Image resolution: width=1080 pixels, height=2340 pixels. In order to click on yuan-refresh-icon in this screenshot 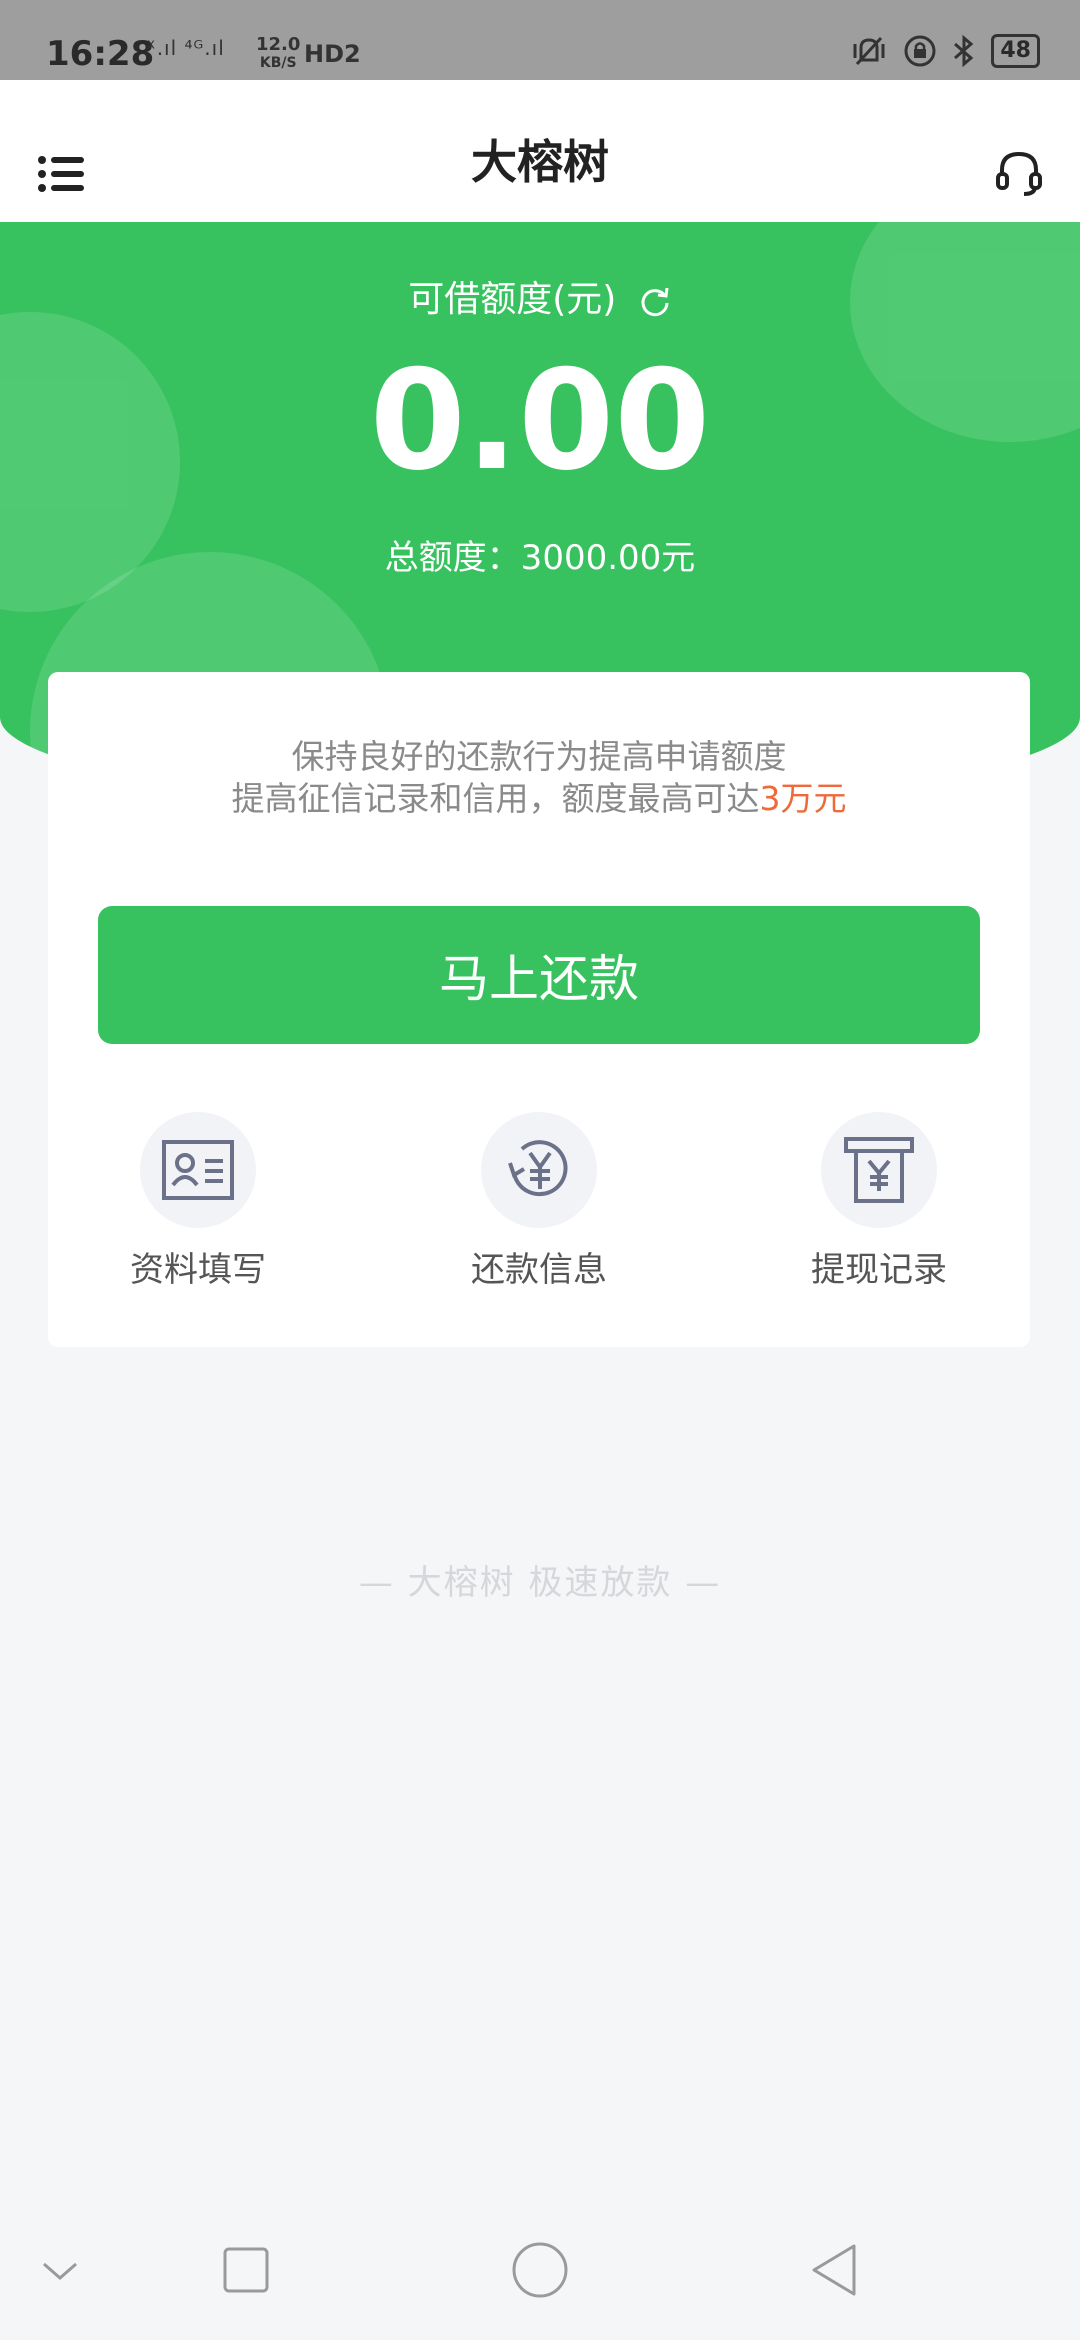, I will do `click(538, 1168)`.